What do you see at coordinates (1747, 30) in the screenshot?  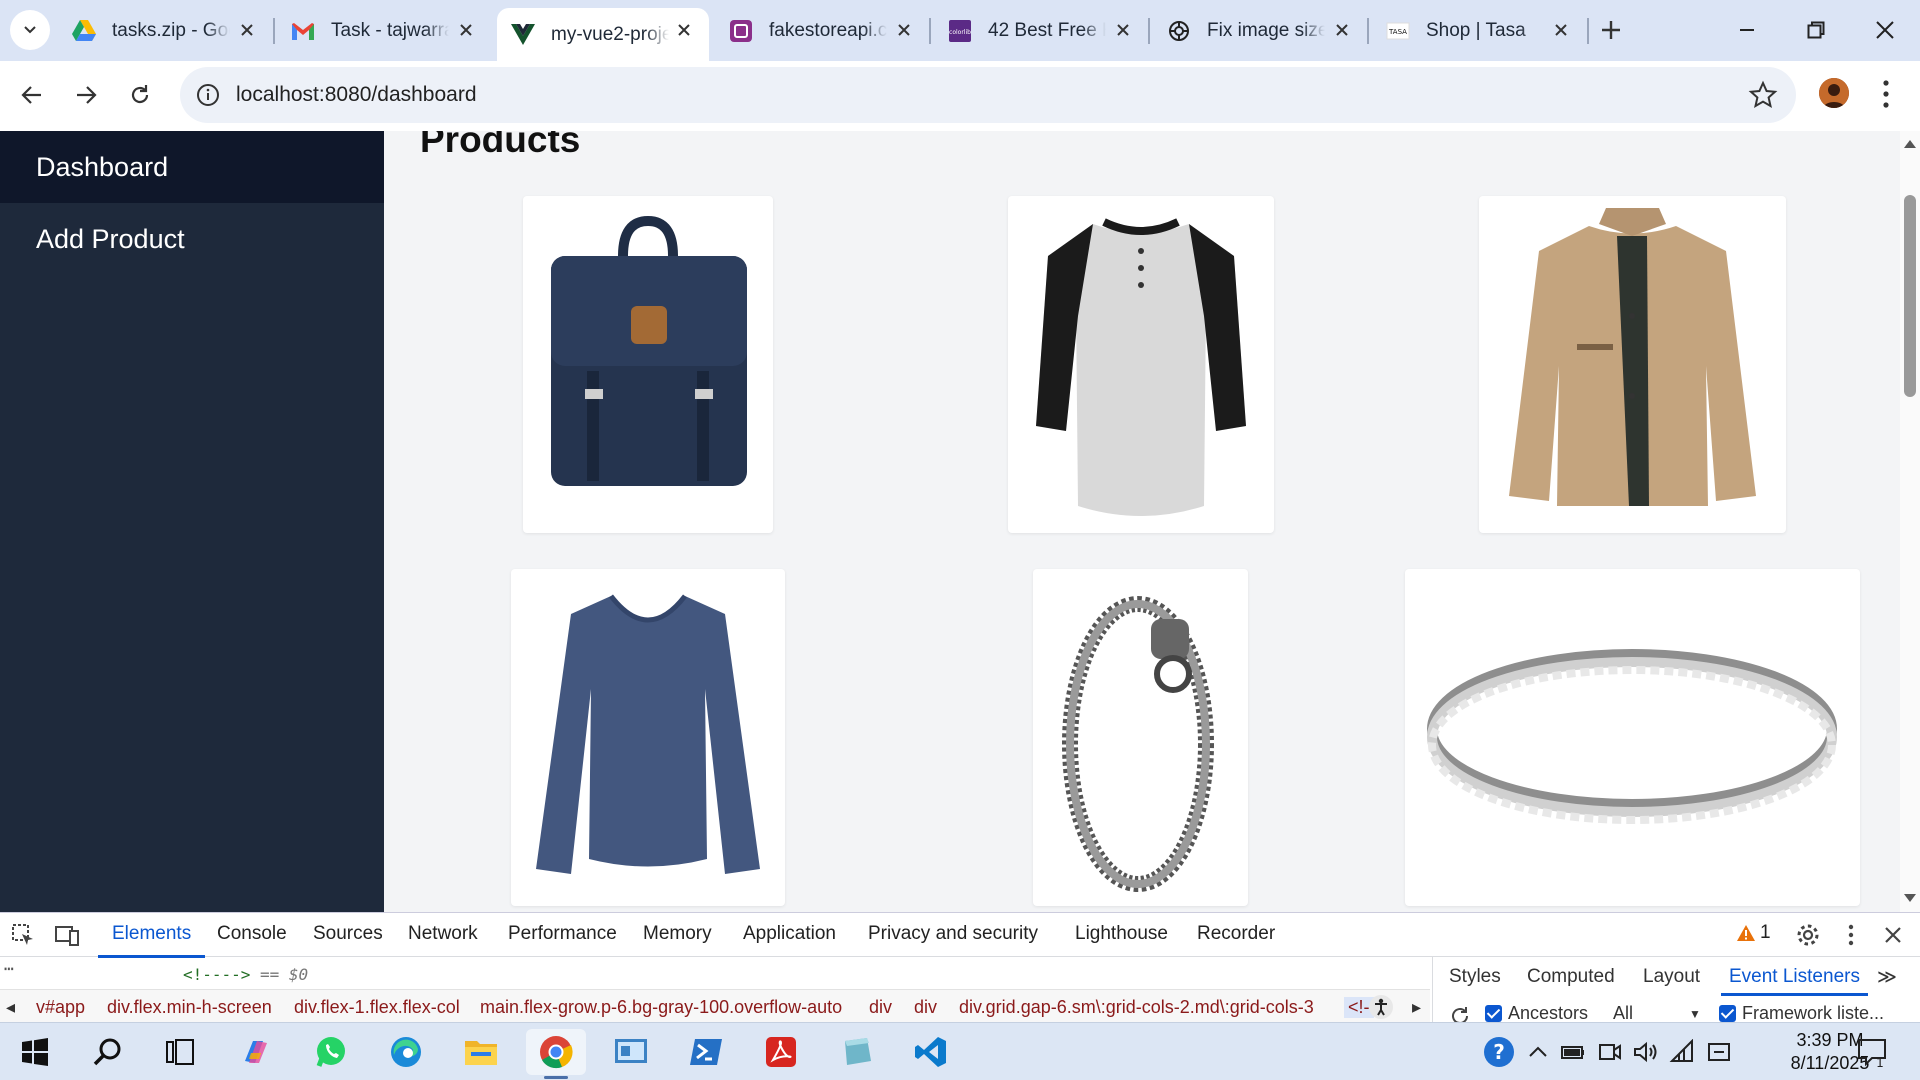 I see `minimize-button` at bounding box center [1747, 30].